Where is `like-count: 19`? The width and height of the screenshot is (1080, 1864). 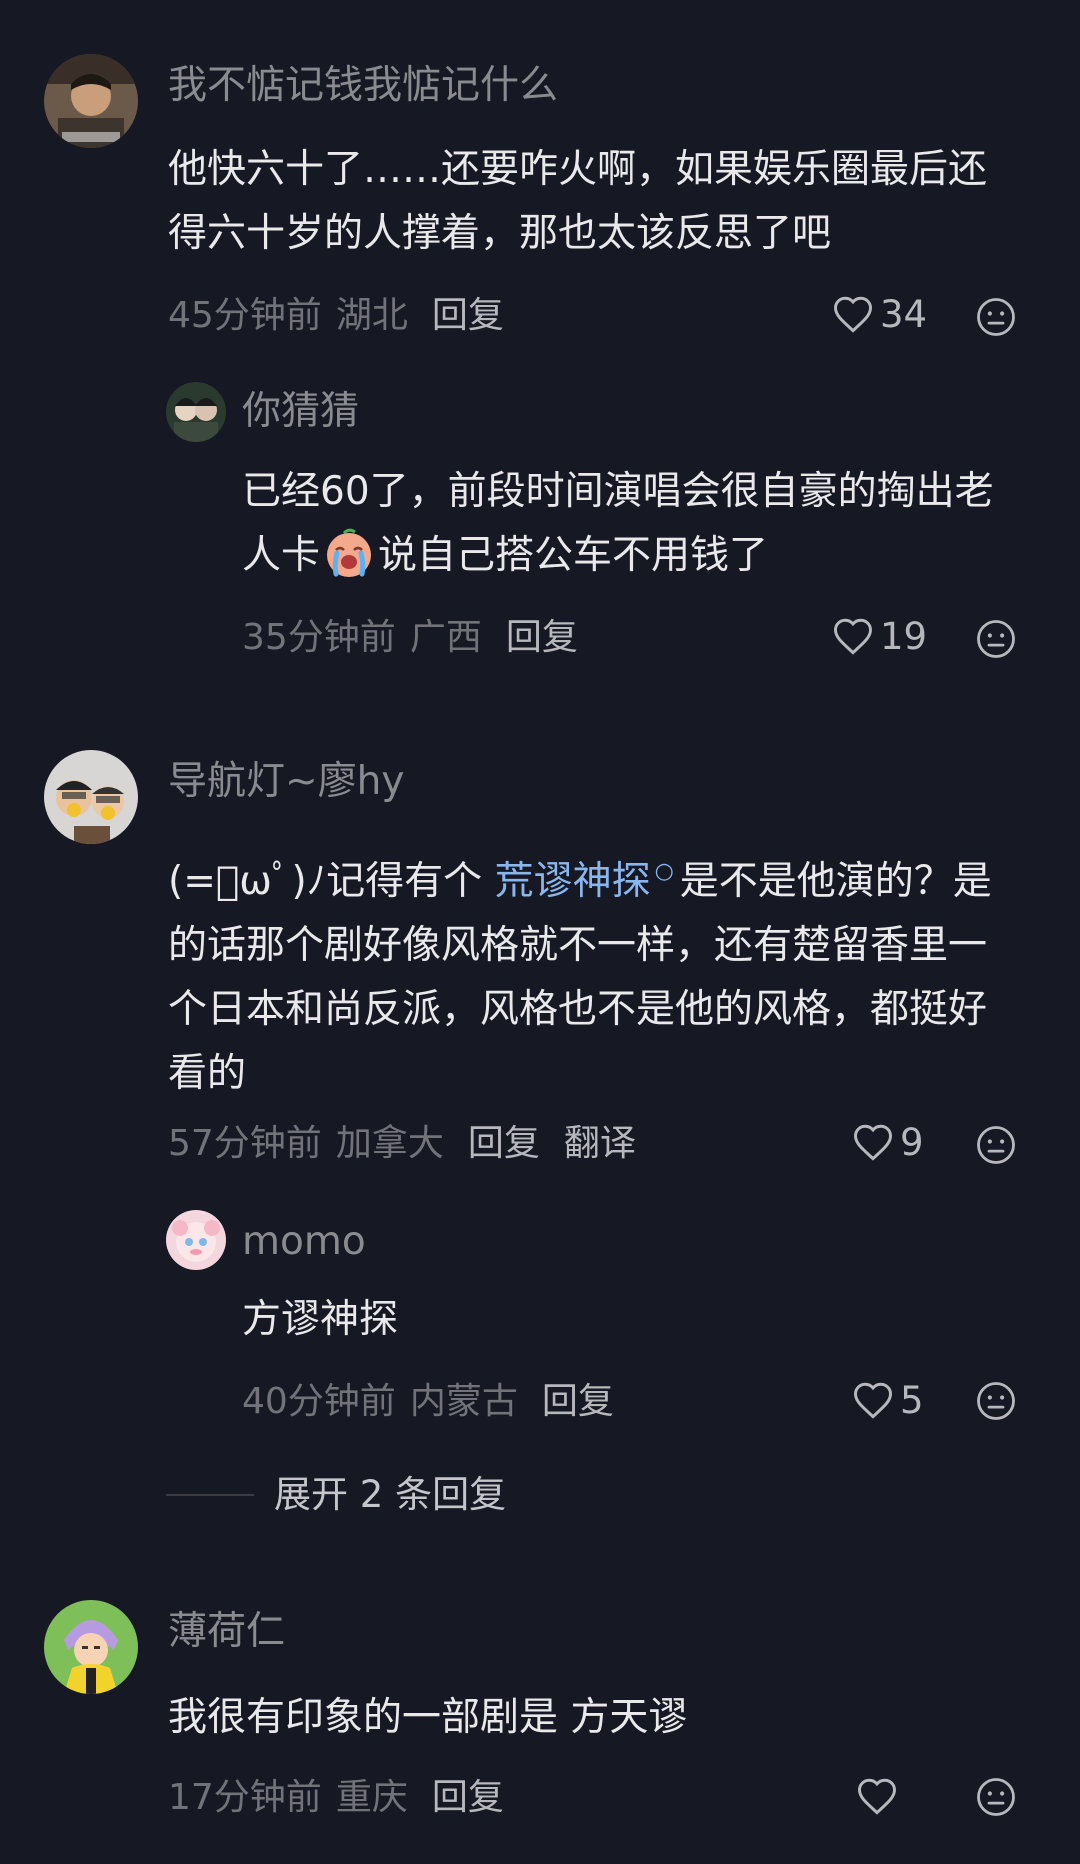 like-count: 19 is located at coordinates (904, 636).